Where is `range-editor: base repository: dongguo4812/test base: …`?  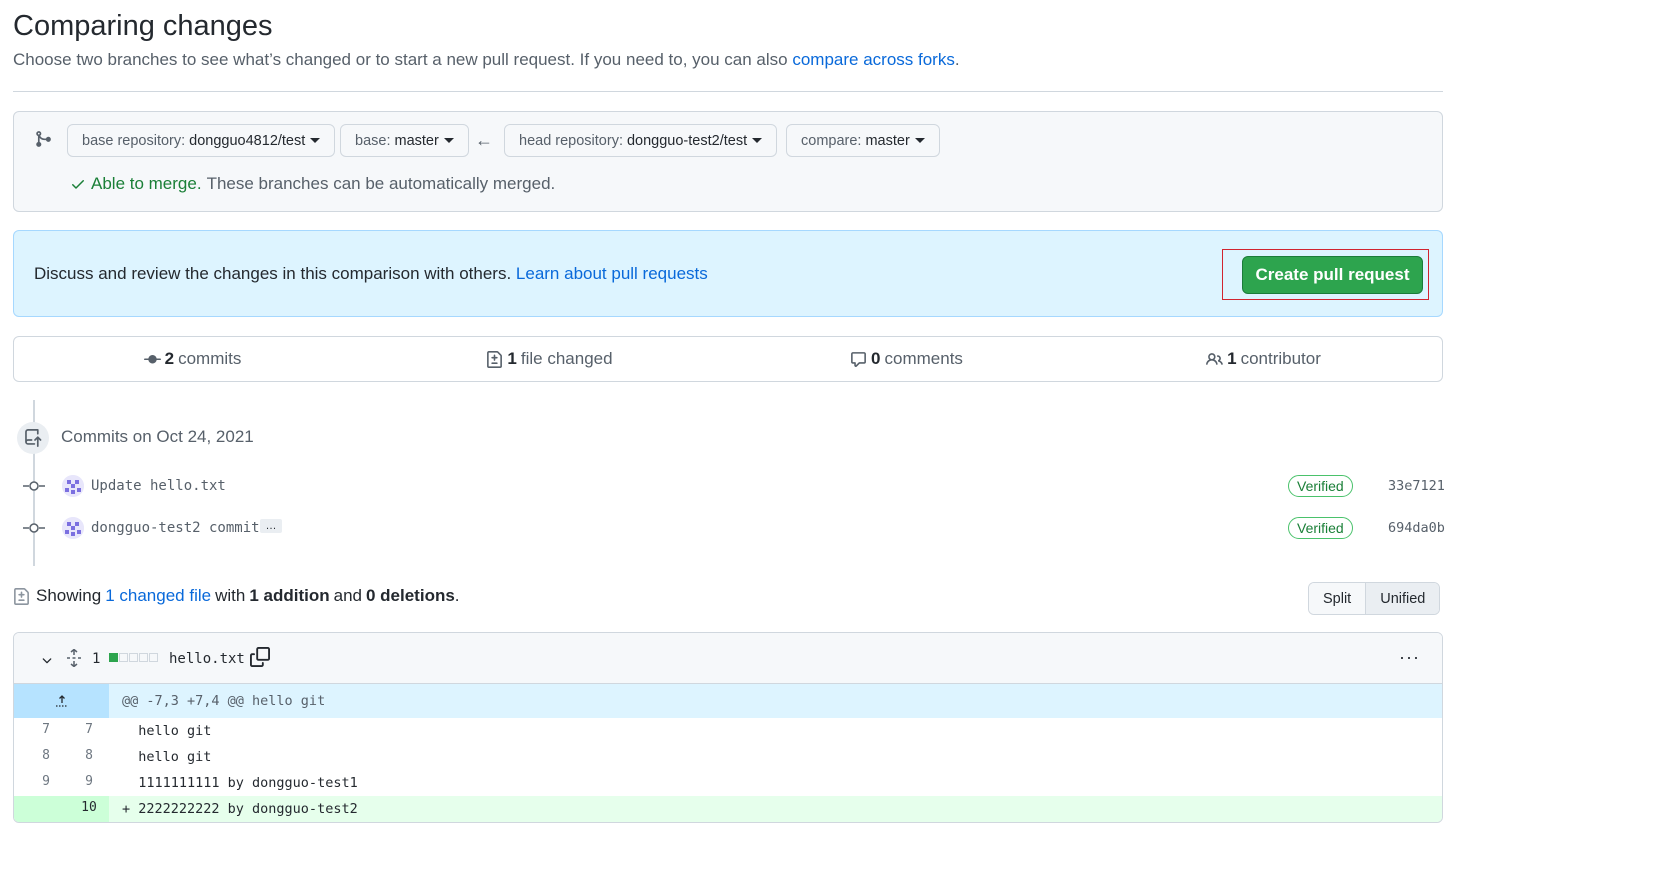 range-editor: base repository: dongguo4812/test base: … is located at coordinates (728, 161).